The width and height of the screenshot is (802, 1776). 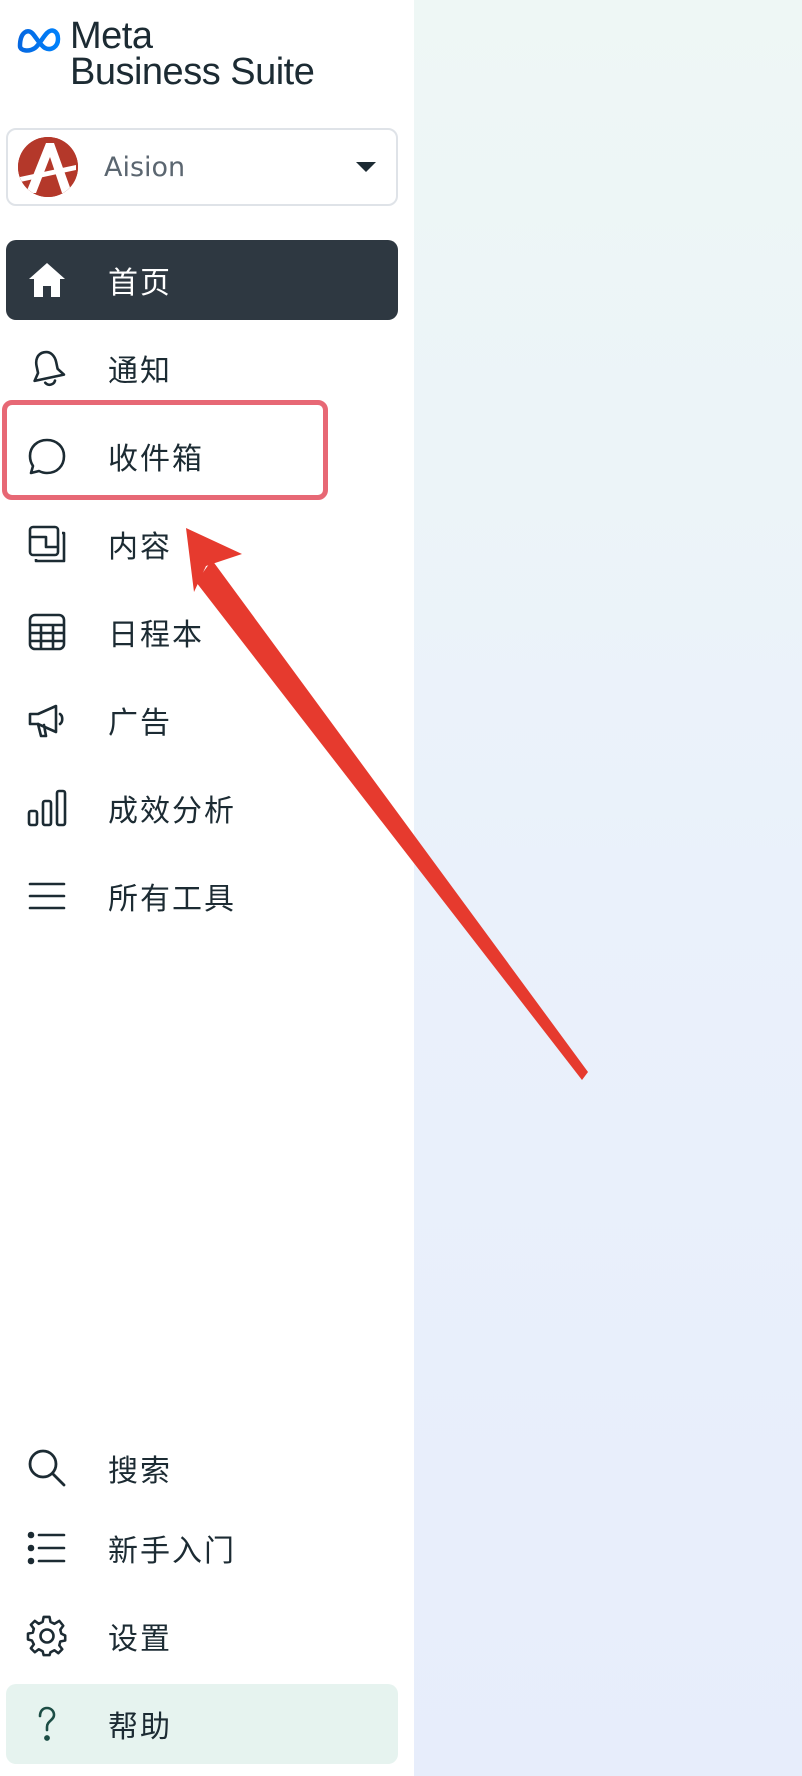 What do you see at coordinates (140, 1639) in the screenshot?
I see `nav-label-settings: 设置` at bounding box center [140, 1639].